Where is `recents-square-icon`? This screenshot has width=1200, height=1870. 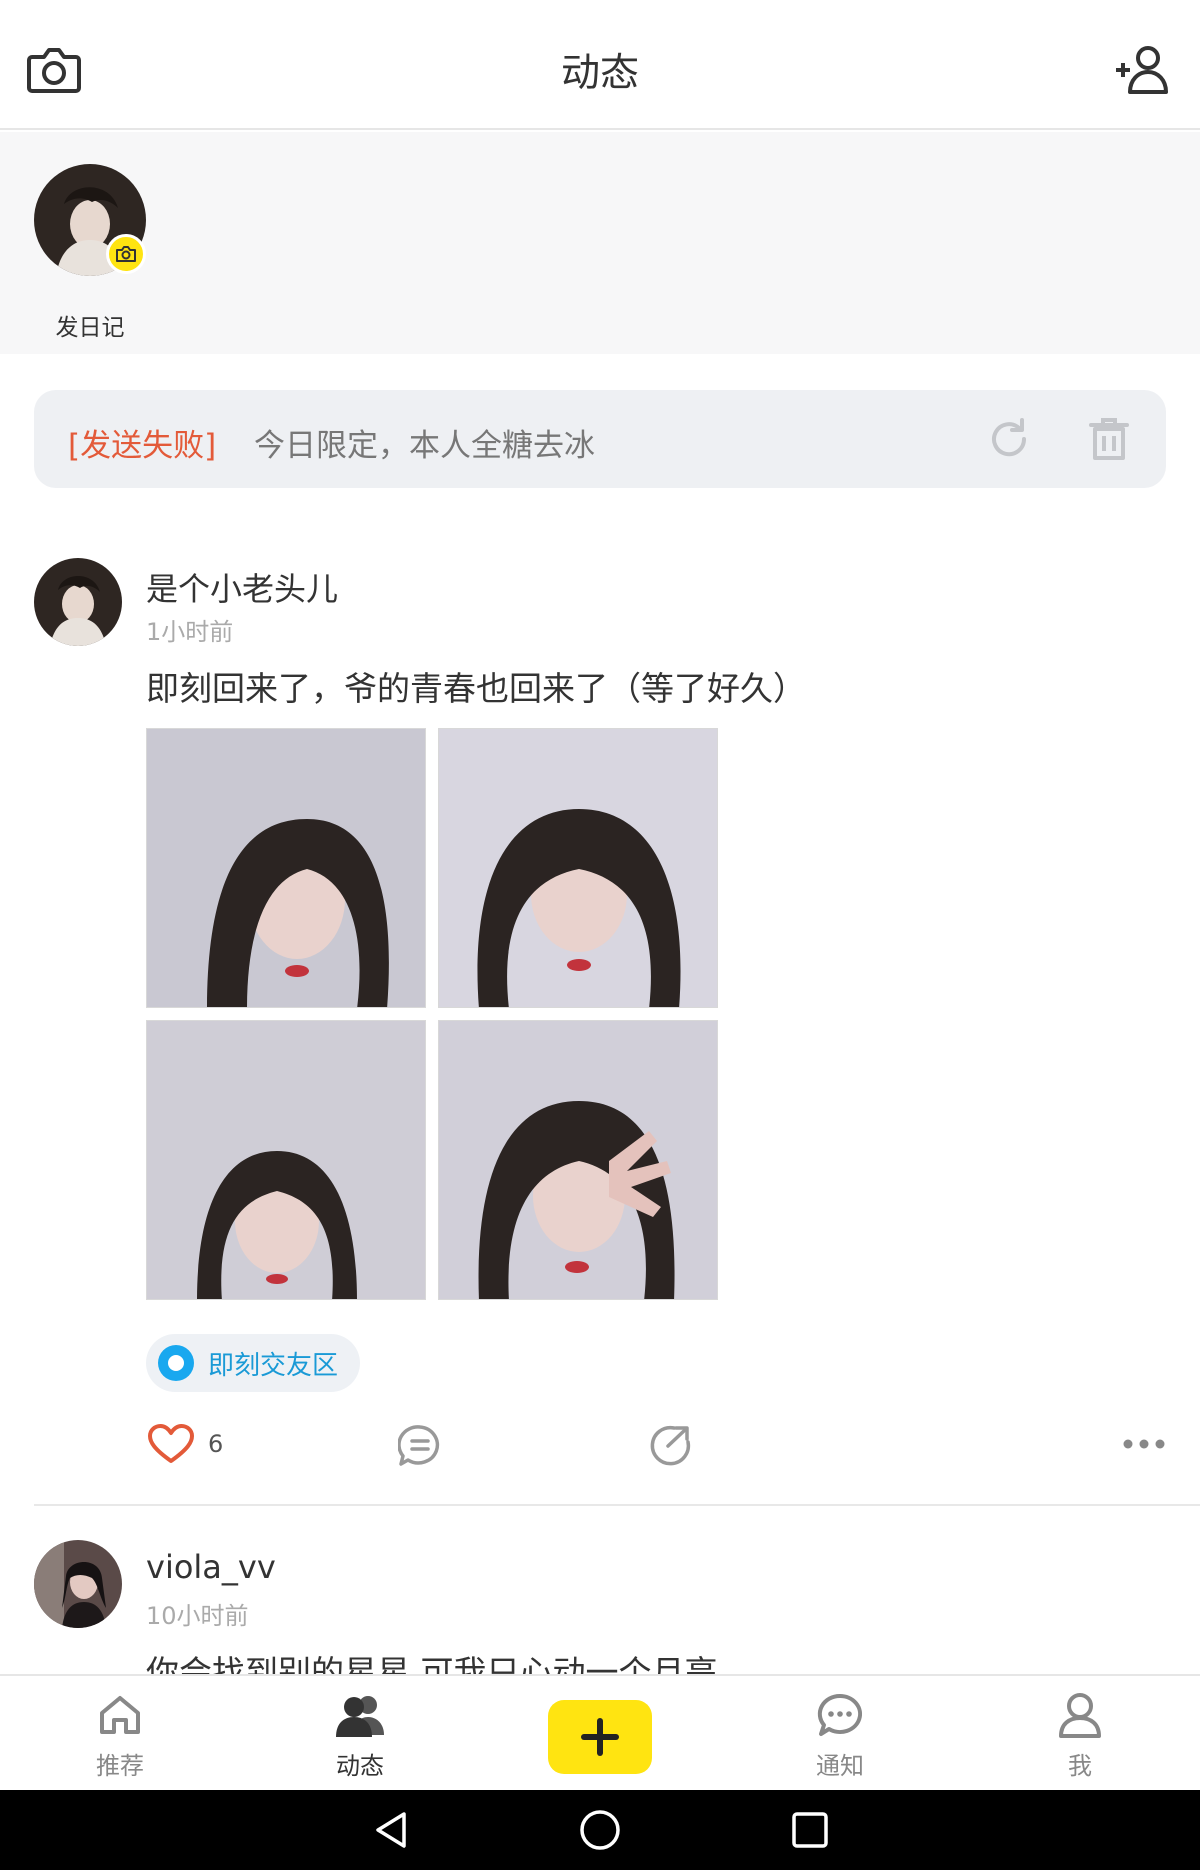 recents-square-icon is located at coordinates (810, 1830).